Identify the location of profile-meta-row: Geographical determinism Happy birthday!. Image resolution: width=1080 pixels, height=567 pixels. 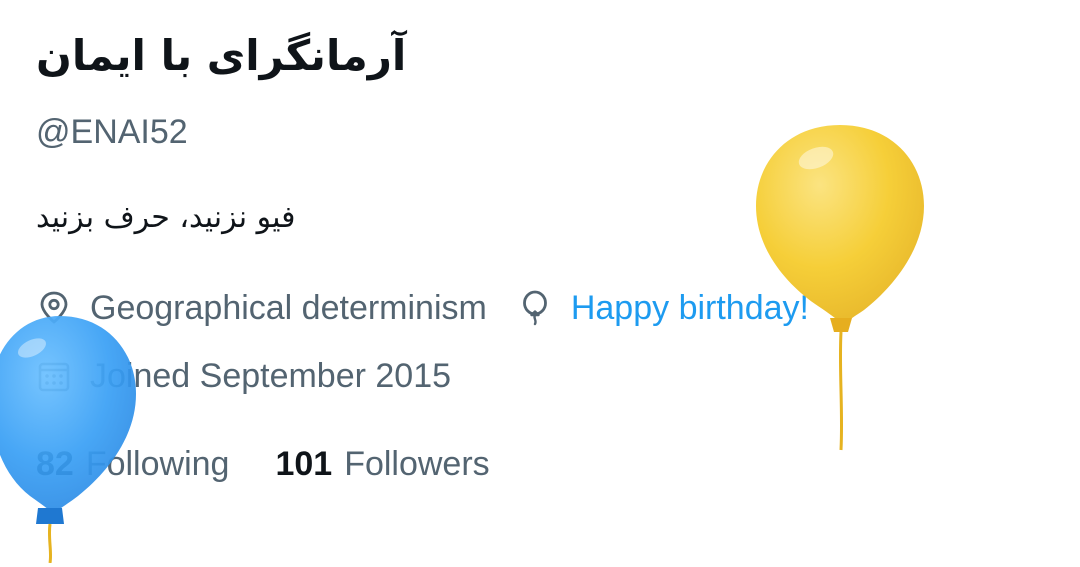
(422, 308).